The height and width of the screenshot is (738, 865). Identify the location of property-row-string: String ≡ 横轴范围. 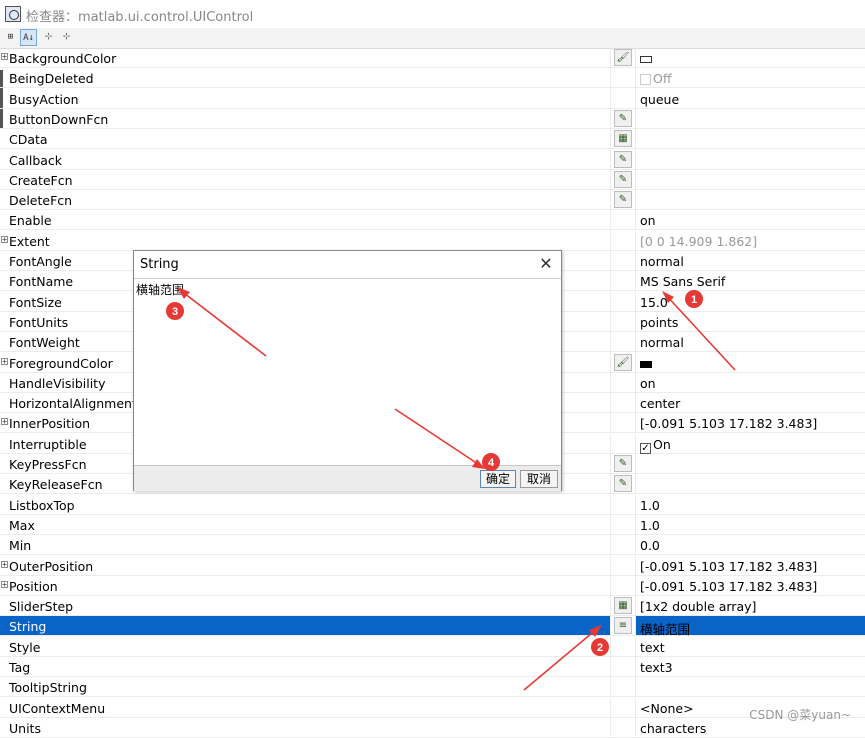
(432, 627).